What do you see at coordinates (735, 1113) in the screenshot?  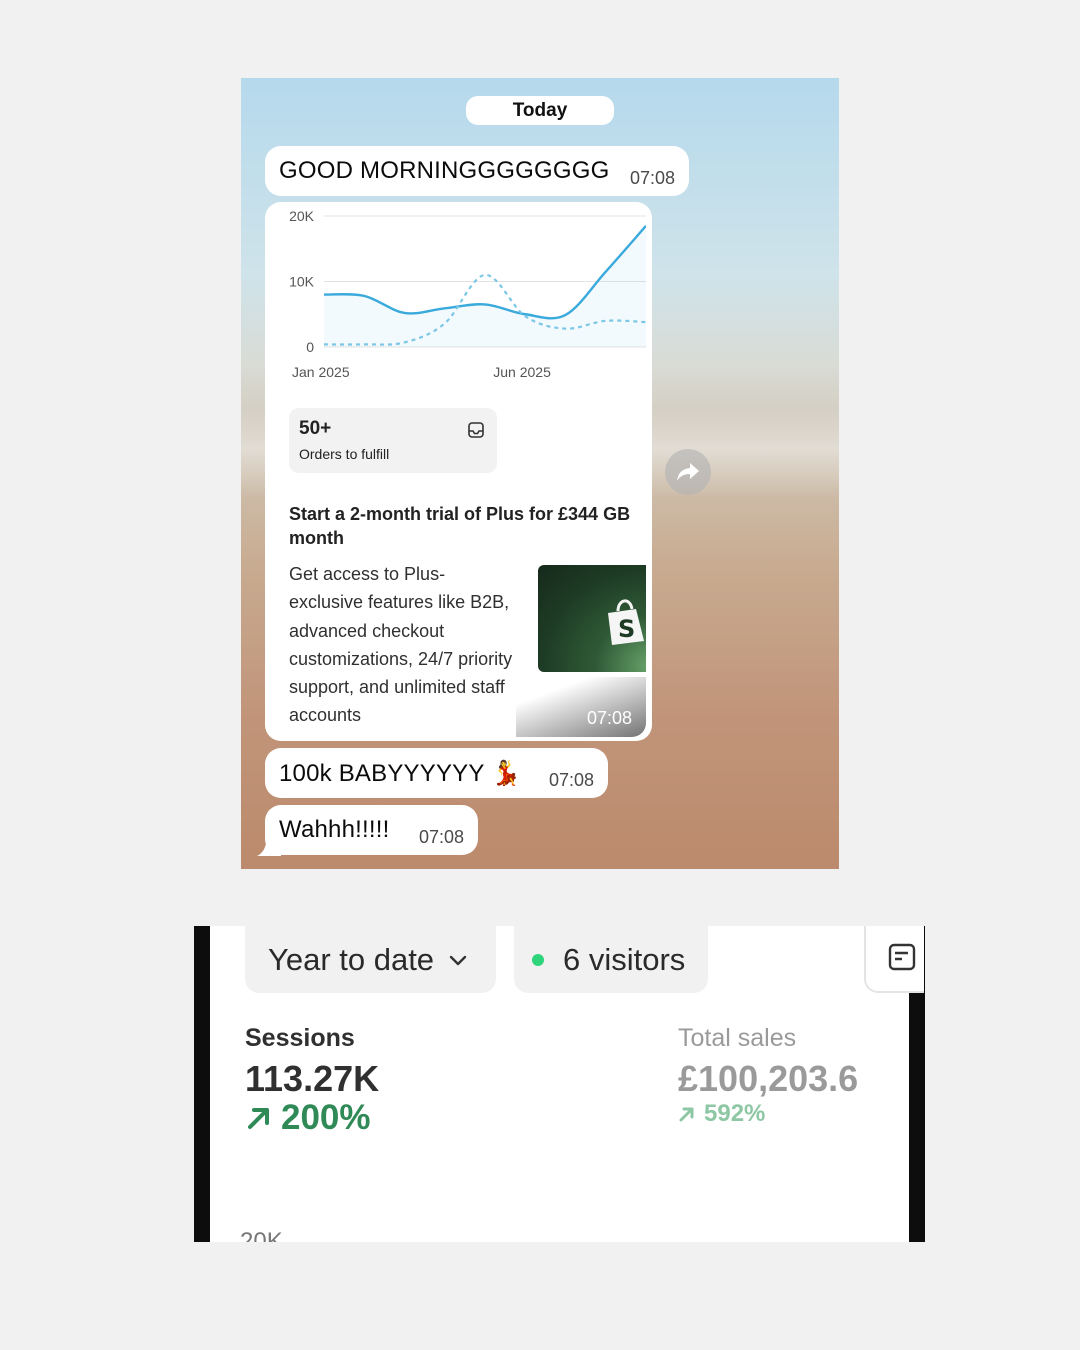 I see `total-sales-change-value: 592%` at bounding box center [735, 1113].